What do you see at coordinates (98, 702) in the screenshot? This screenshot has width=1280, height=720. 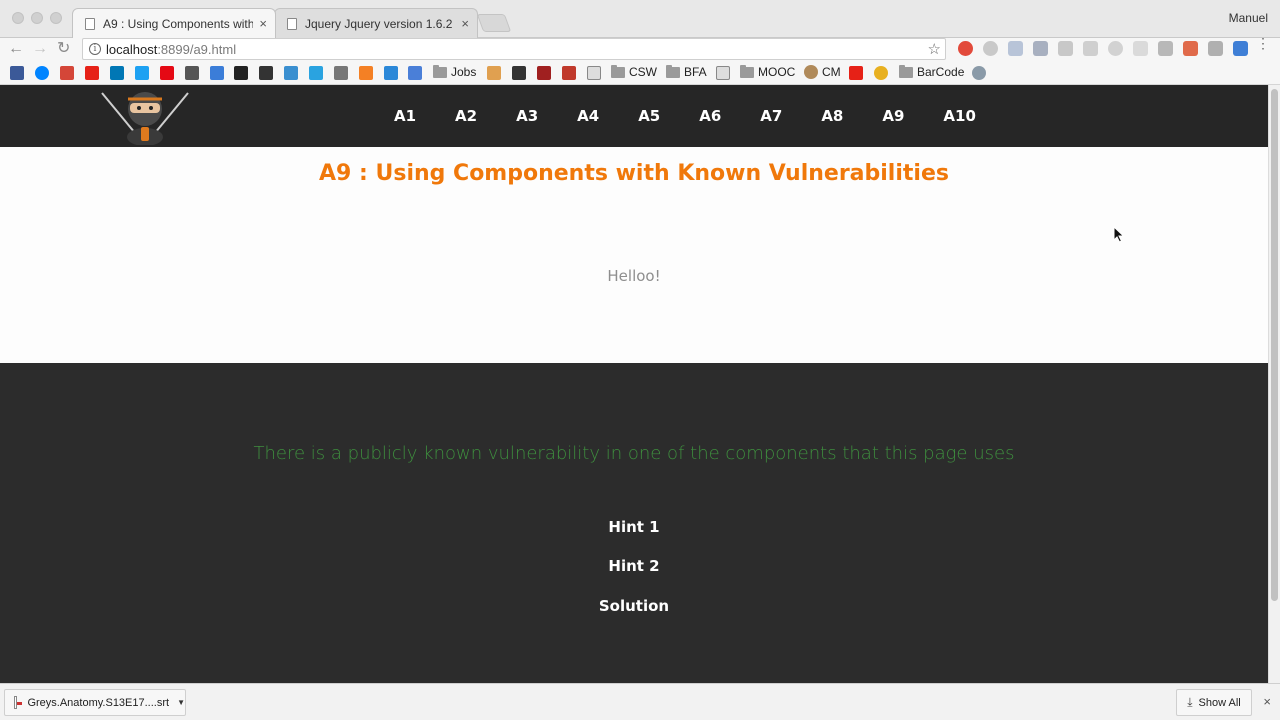 I see `download-file-name: Greys.Anatomy.S13E17....srt` at bounding box center [98, 702].